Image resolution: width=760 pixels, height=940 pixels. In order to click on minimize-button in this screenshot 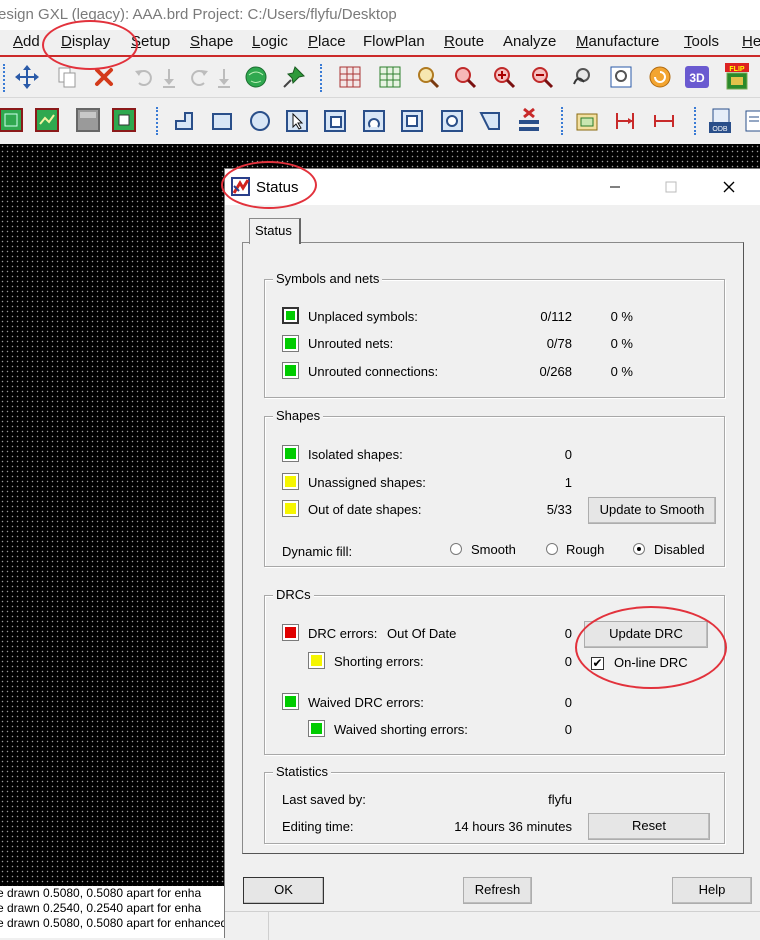, I will do `click(615, 187)`.